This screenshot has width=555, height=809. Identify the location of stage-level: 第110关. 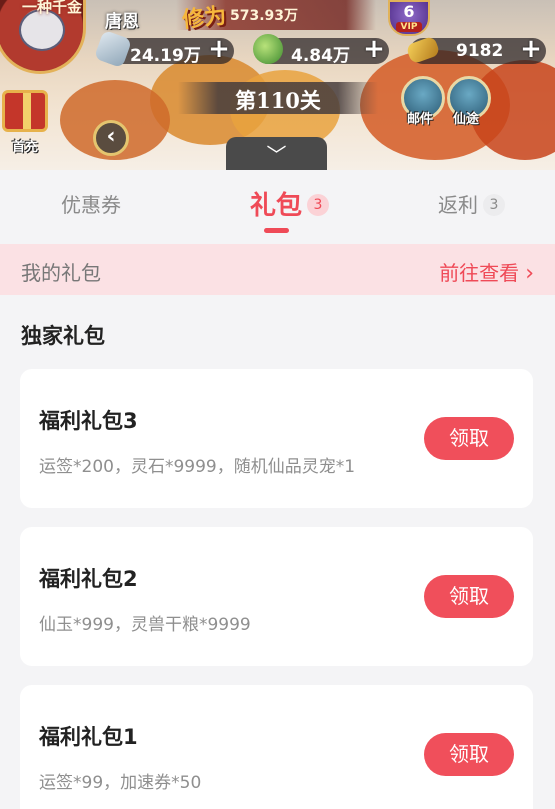
(278, 100).